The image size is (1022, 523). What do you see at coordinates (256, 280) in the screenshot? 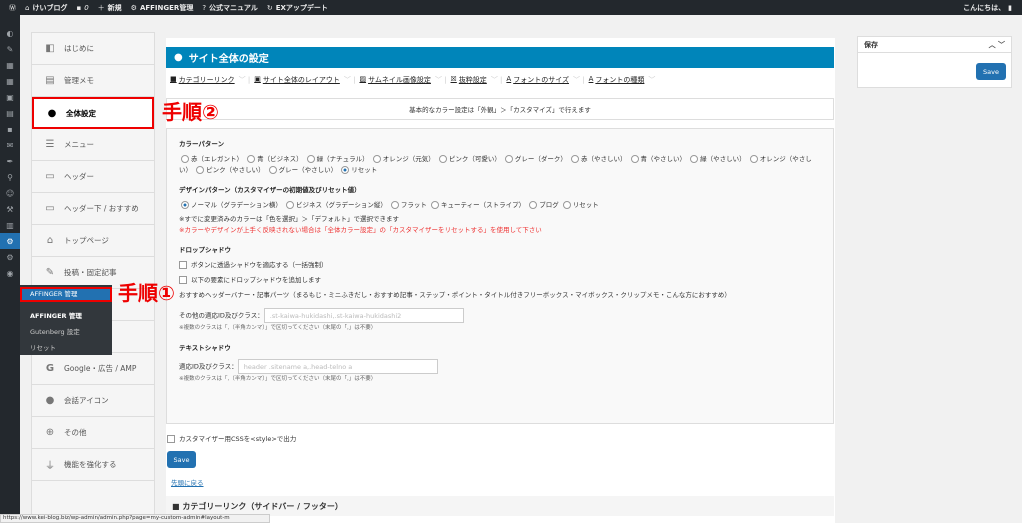
I see `drop-cb2-label: 以下の要素にドロップシャドウを追加します` at bounding box center [256, 280].